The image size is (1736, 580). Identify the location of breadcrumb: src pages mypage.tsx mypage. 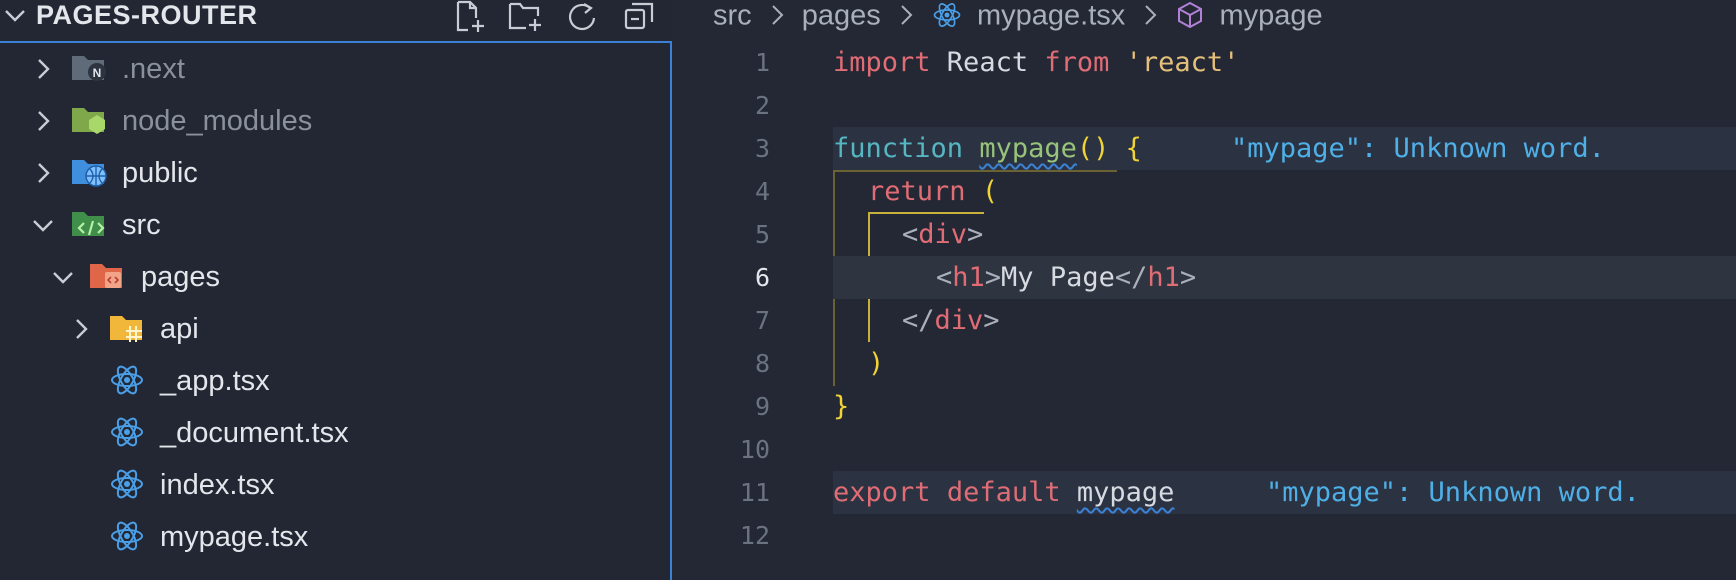
(1018, 15).